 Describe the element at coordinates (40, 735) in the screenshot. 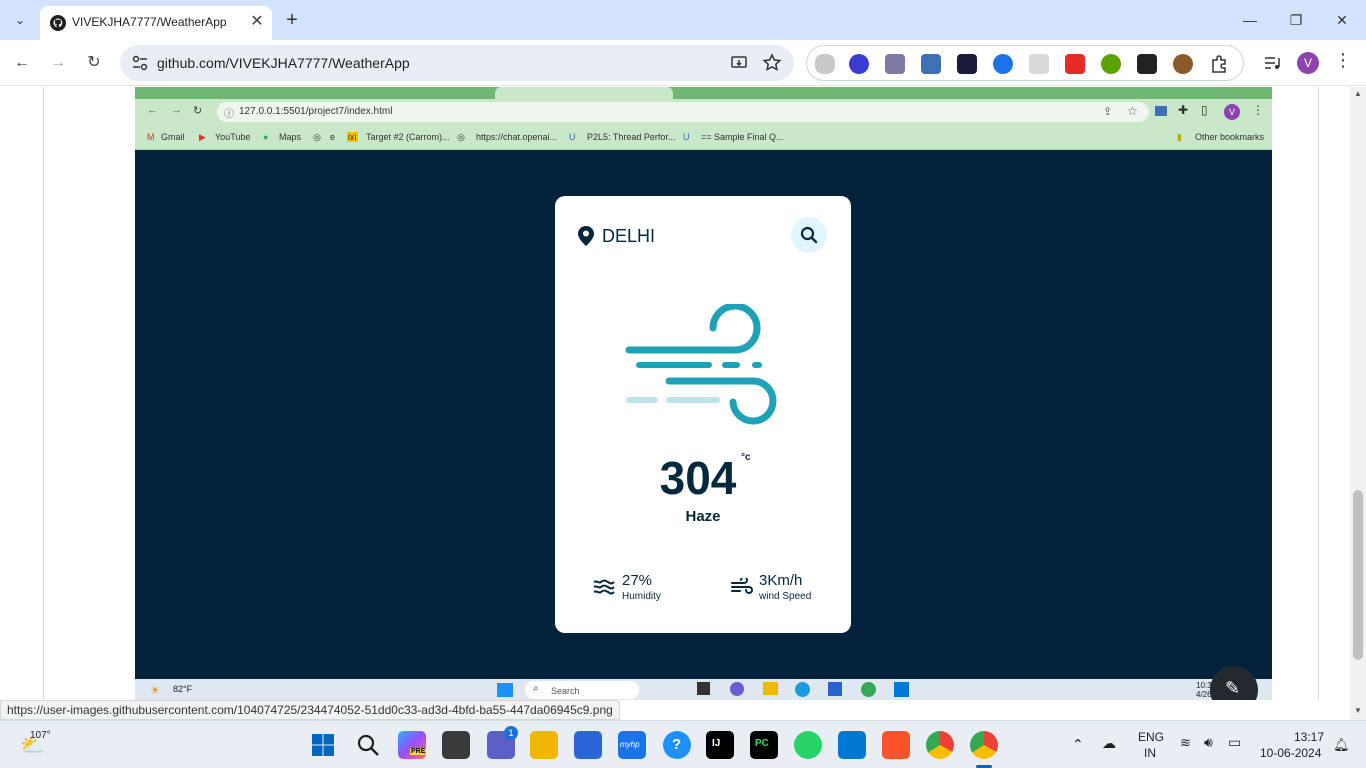

I see `weather-widget-temp: 107°` at that location.